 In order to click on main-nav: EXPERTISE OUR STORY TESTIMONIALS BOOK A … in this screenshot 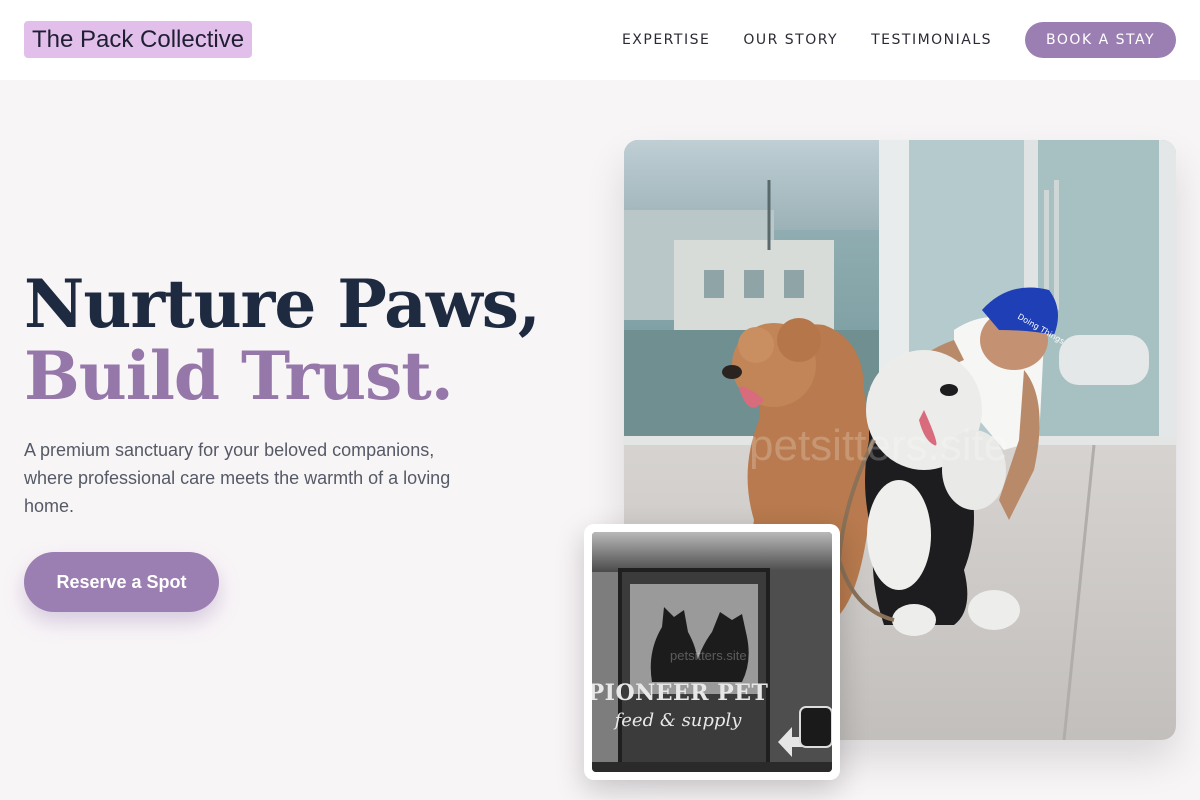, I will do `click(899, 40)`.